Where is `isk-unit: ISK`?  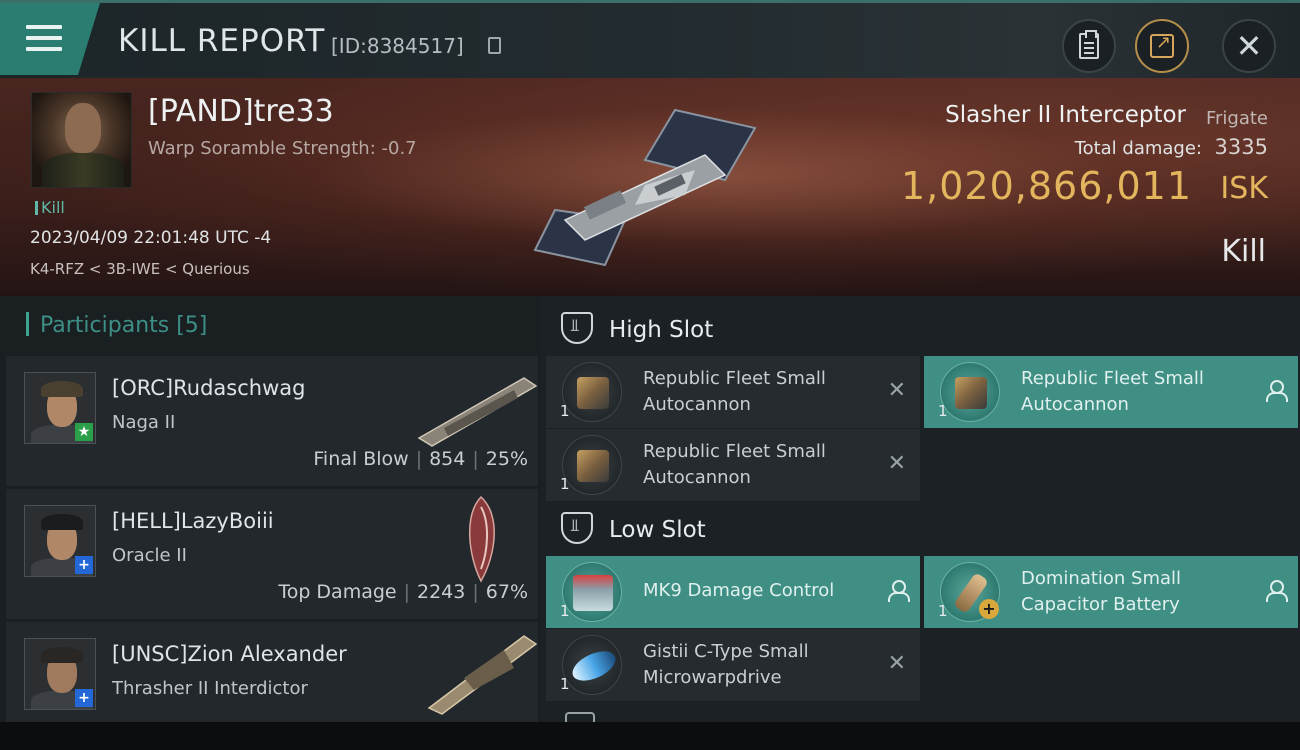
isk-unit: ISK is located at coordinates (1244, 188).